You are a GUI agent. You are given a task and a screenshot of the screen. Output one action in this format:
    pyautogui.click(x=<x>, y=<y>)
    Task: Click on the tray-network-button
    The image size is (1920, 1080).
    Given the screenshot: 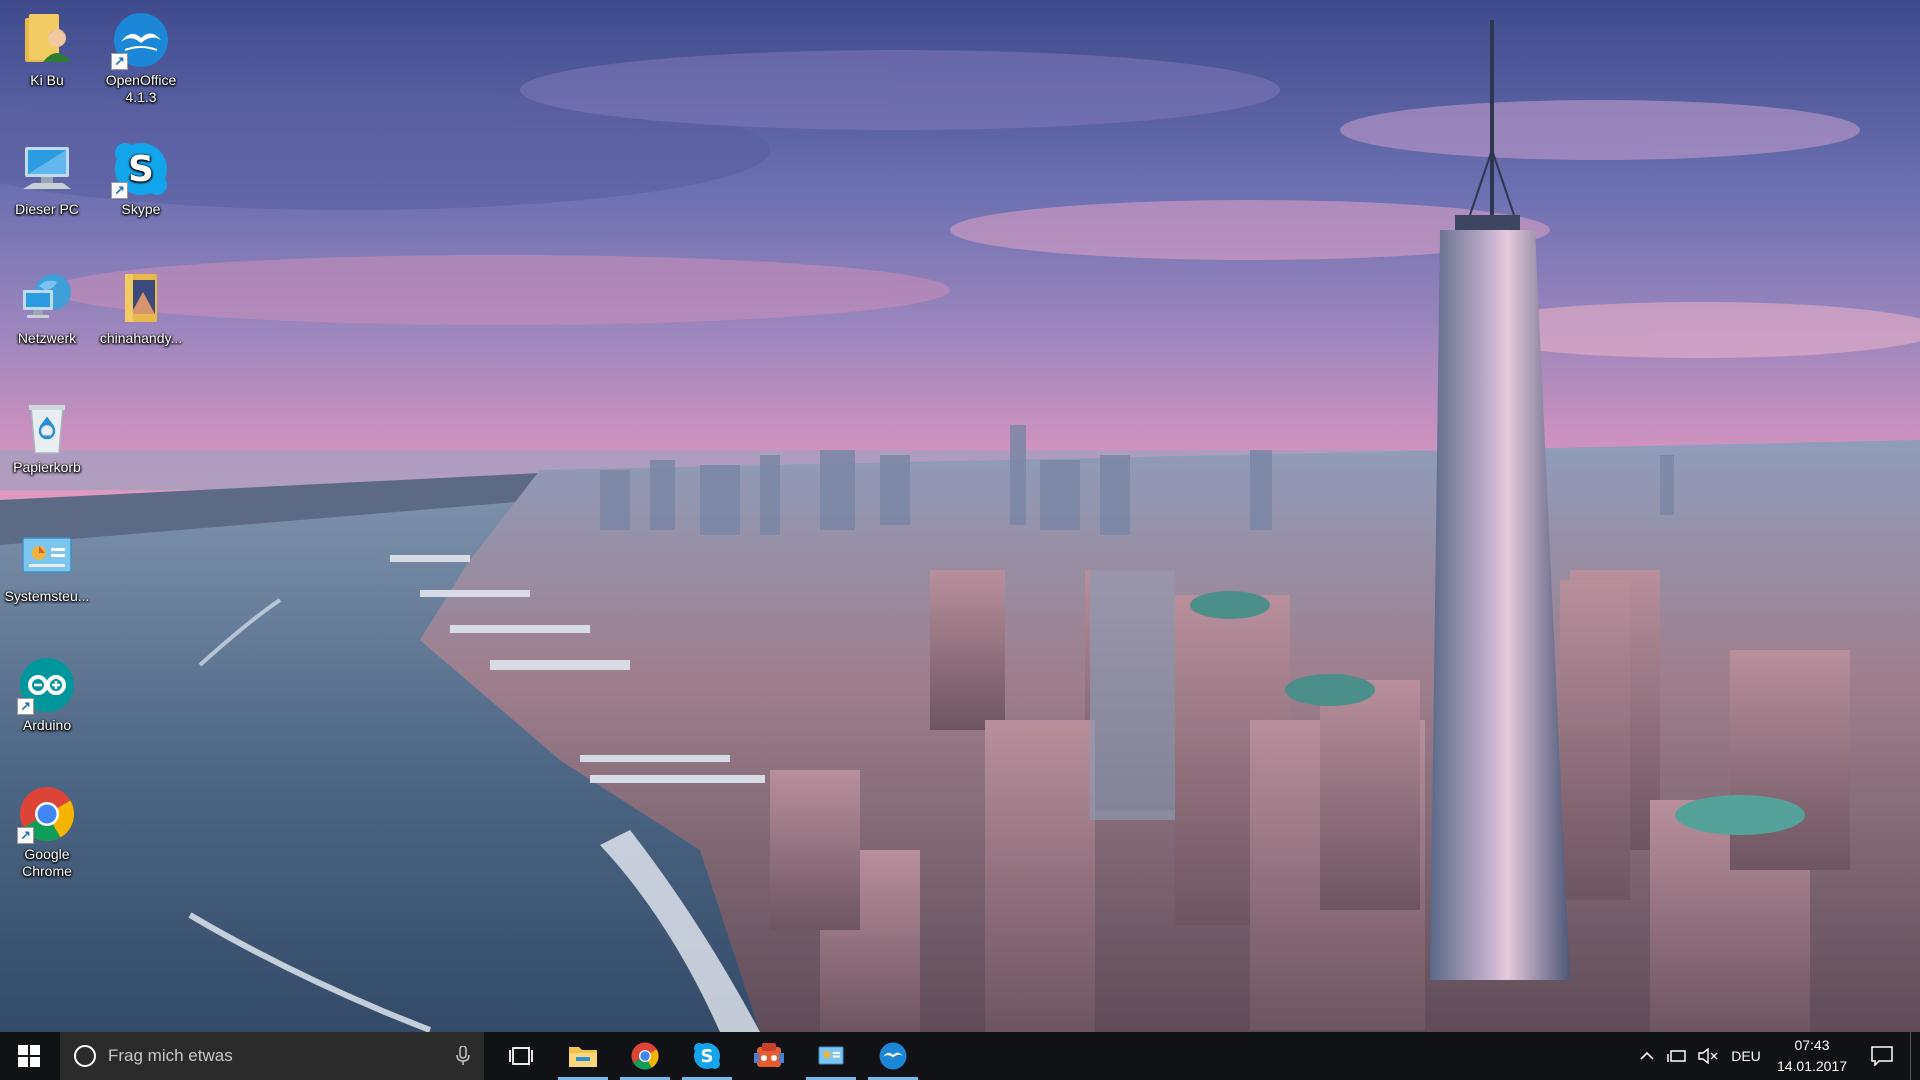 What is the action you would take?
    pyautogui.click(x=1677, y=1056)
    